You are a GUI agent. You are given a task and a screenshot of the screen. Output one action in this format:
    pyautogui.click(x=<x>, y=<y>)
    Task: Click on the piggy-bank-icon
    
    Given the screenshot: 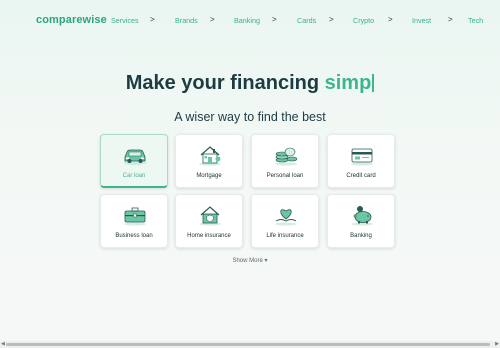 What is the action you would take?
    pyautogui.click(x=362, y=216)
    